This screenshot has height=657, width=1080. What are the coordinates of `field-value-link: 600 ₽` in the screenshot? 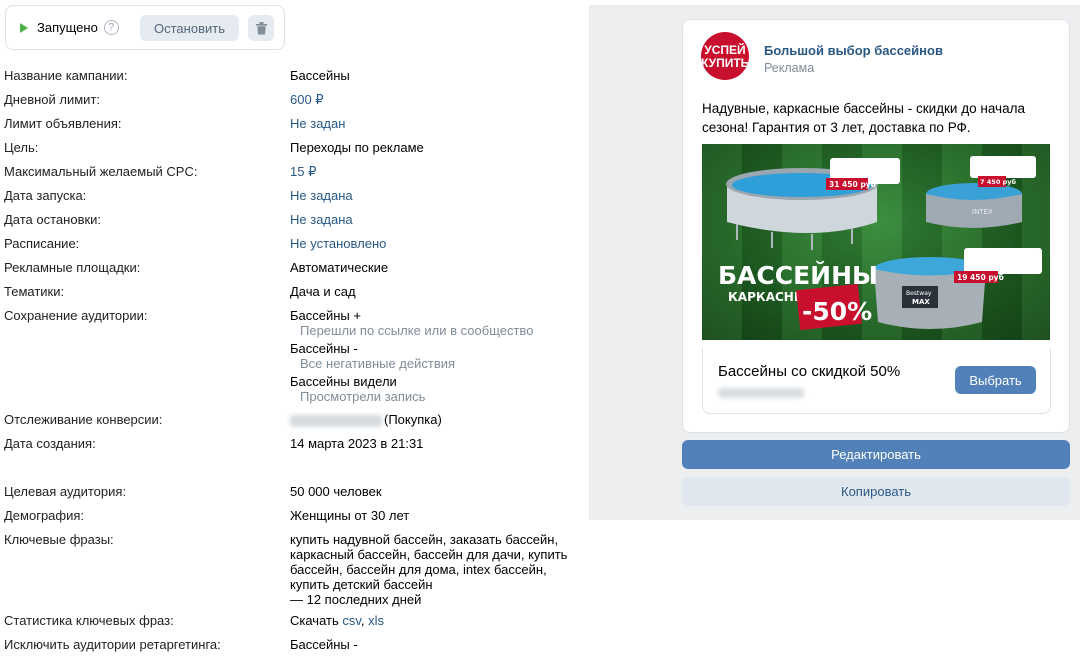 It's located at (307, 99).